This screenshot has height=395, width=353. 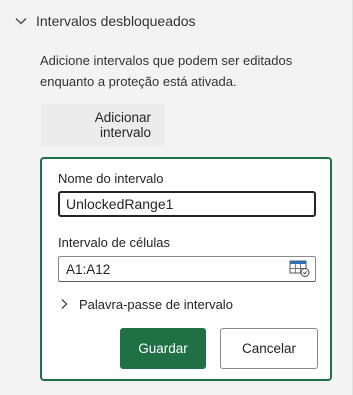 I want to click on range-select-icon, so click(x=300, y=269).